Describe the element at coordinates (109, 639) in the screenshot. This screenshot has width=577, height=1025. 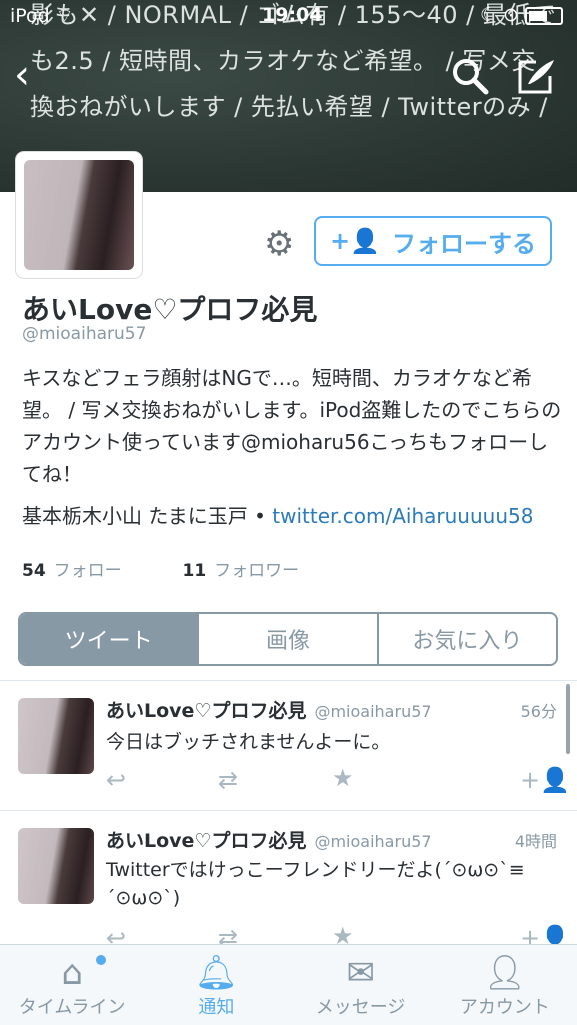
I see `tab-tweets: ツイート` at that location.